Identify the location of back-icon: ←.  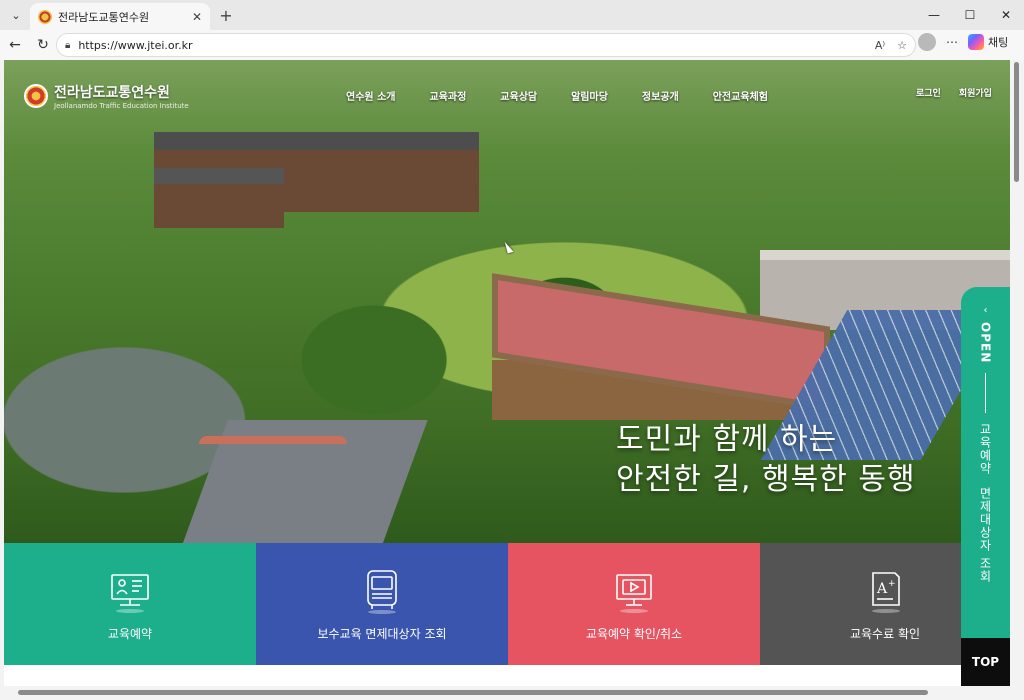
(15, 45).